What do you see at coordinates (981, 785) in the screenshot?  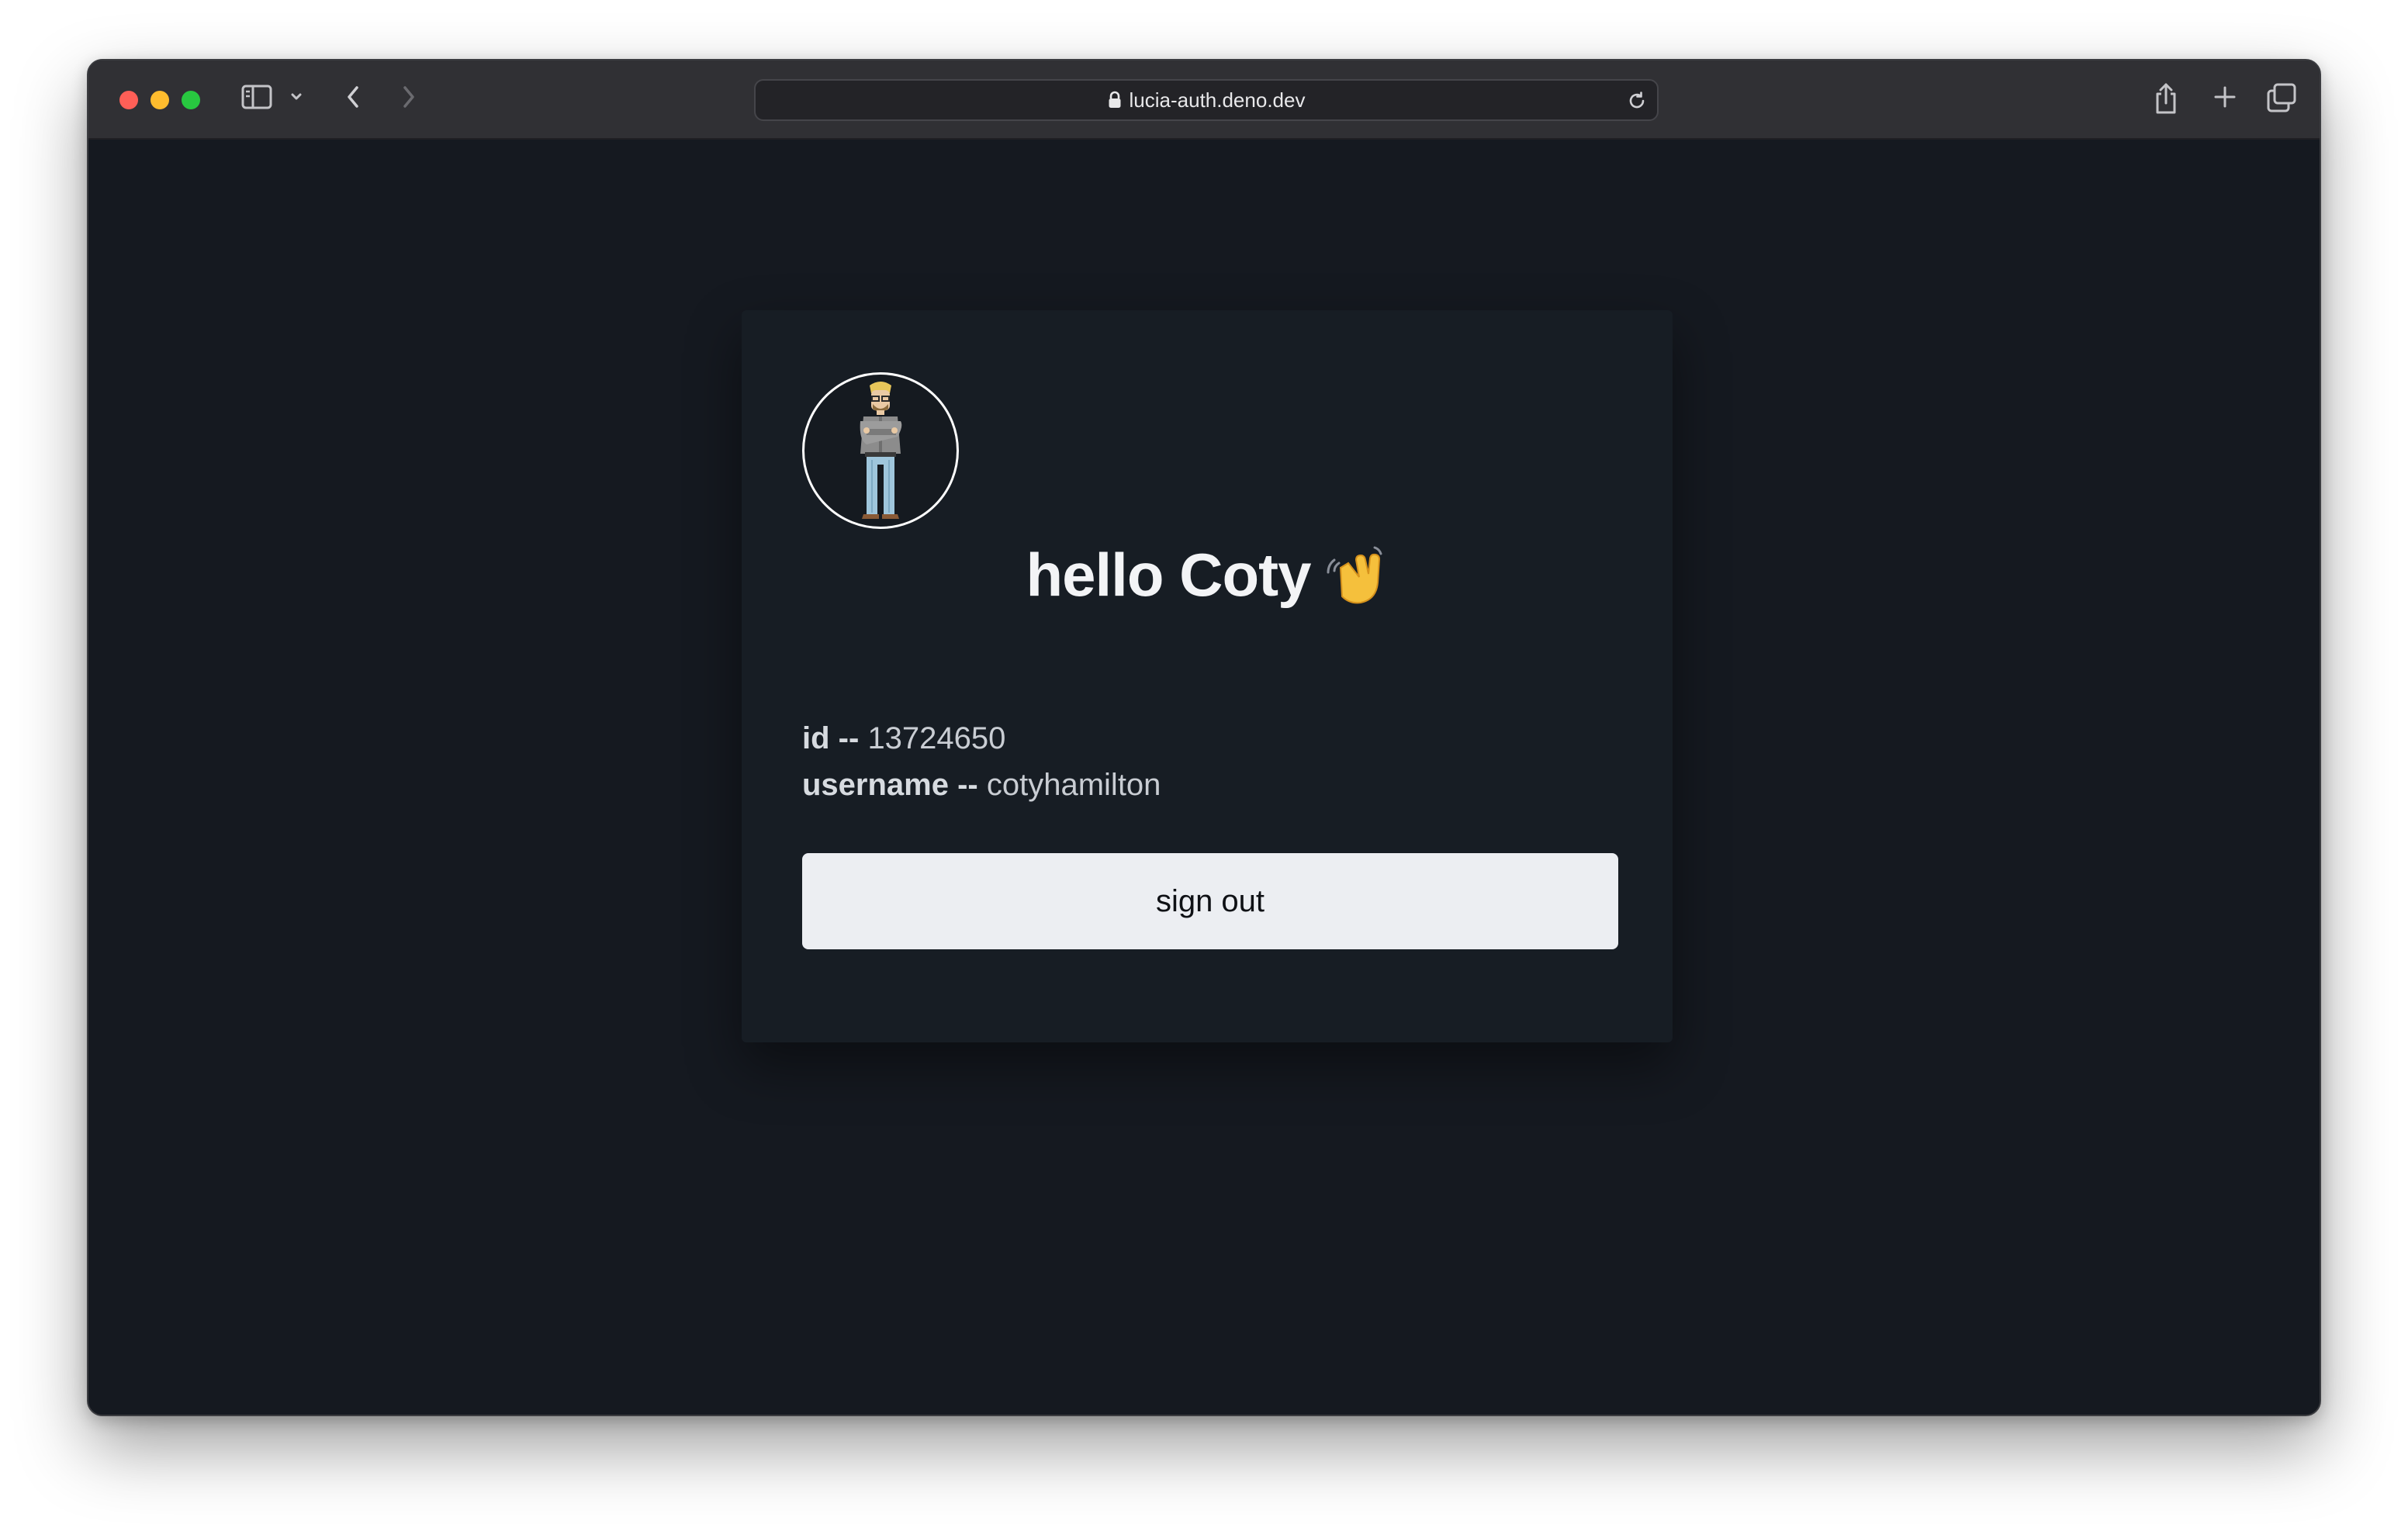 I see `username-row: username -- cotyhamilton` at bounding box center [981, 785].